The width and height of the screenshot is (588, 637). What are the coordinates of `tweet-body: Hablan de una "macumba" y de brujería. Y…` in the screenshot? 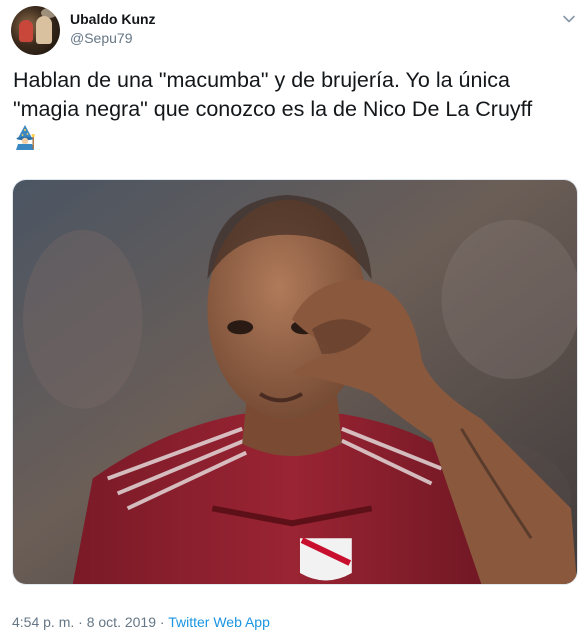 It's located at (273, 94).